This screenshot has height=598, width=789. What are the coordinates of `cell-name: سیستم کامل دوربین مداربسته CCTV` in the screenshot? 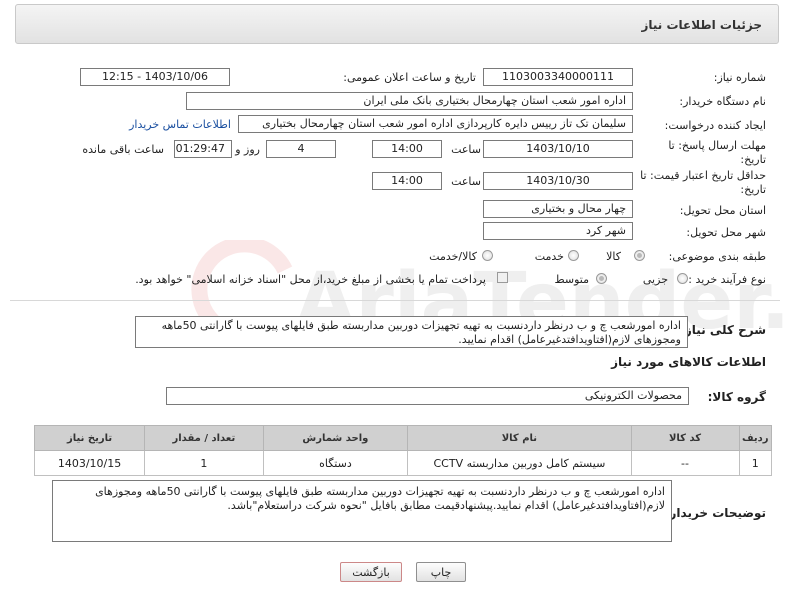 It's located at (519, 463).